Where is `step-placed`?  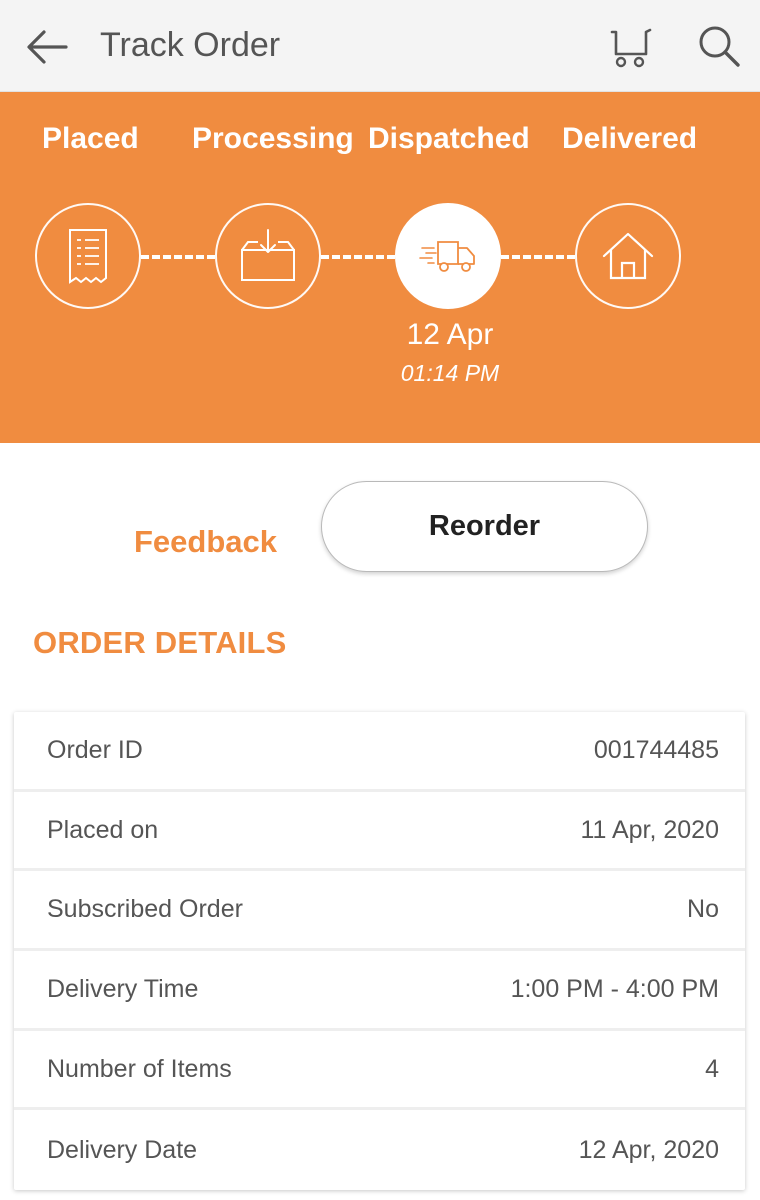
step-placed is located at coordinates (88, 256).